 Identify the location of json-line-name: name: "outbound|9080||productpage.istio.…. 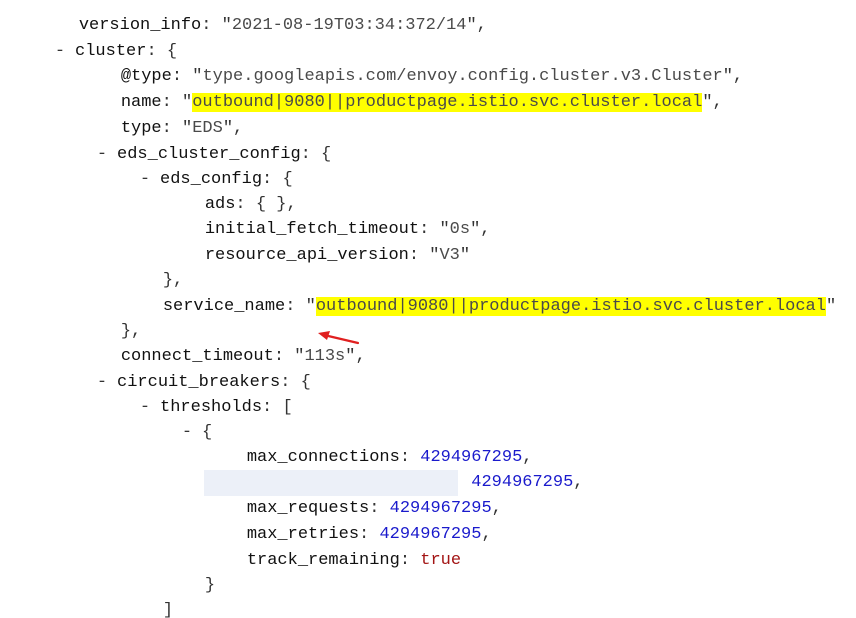
(421, 102).